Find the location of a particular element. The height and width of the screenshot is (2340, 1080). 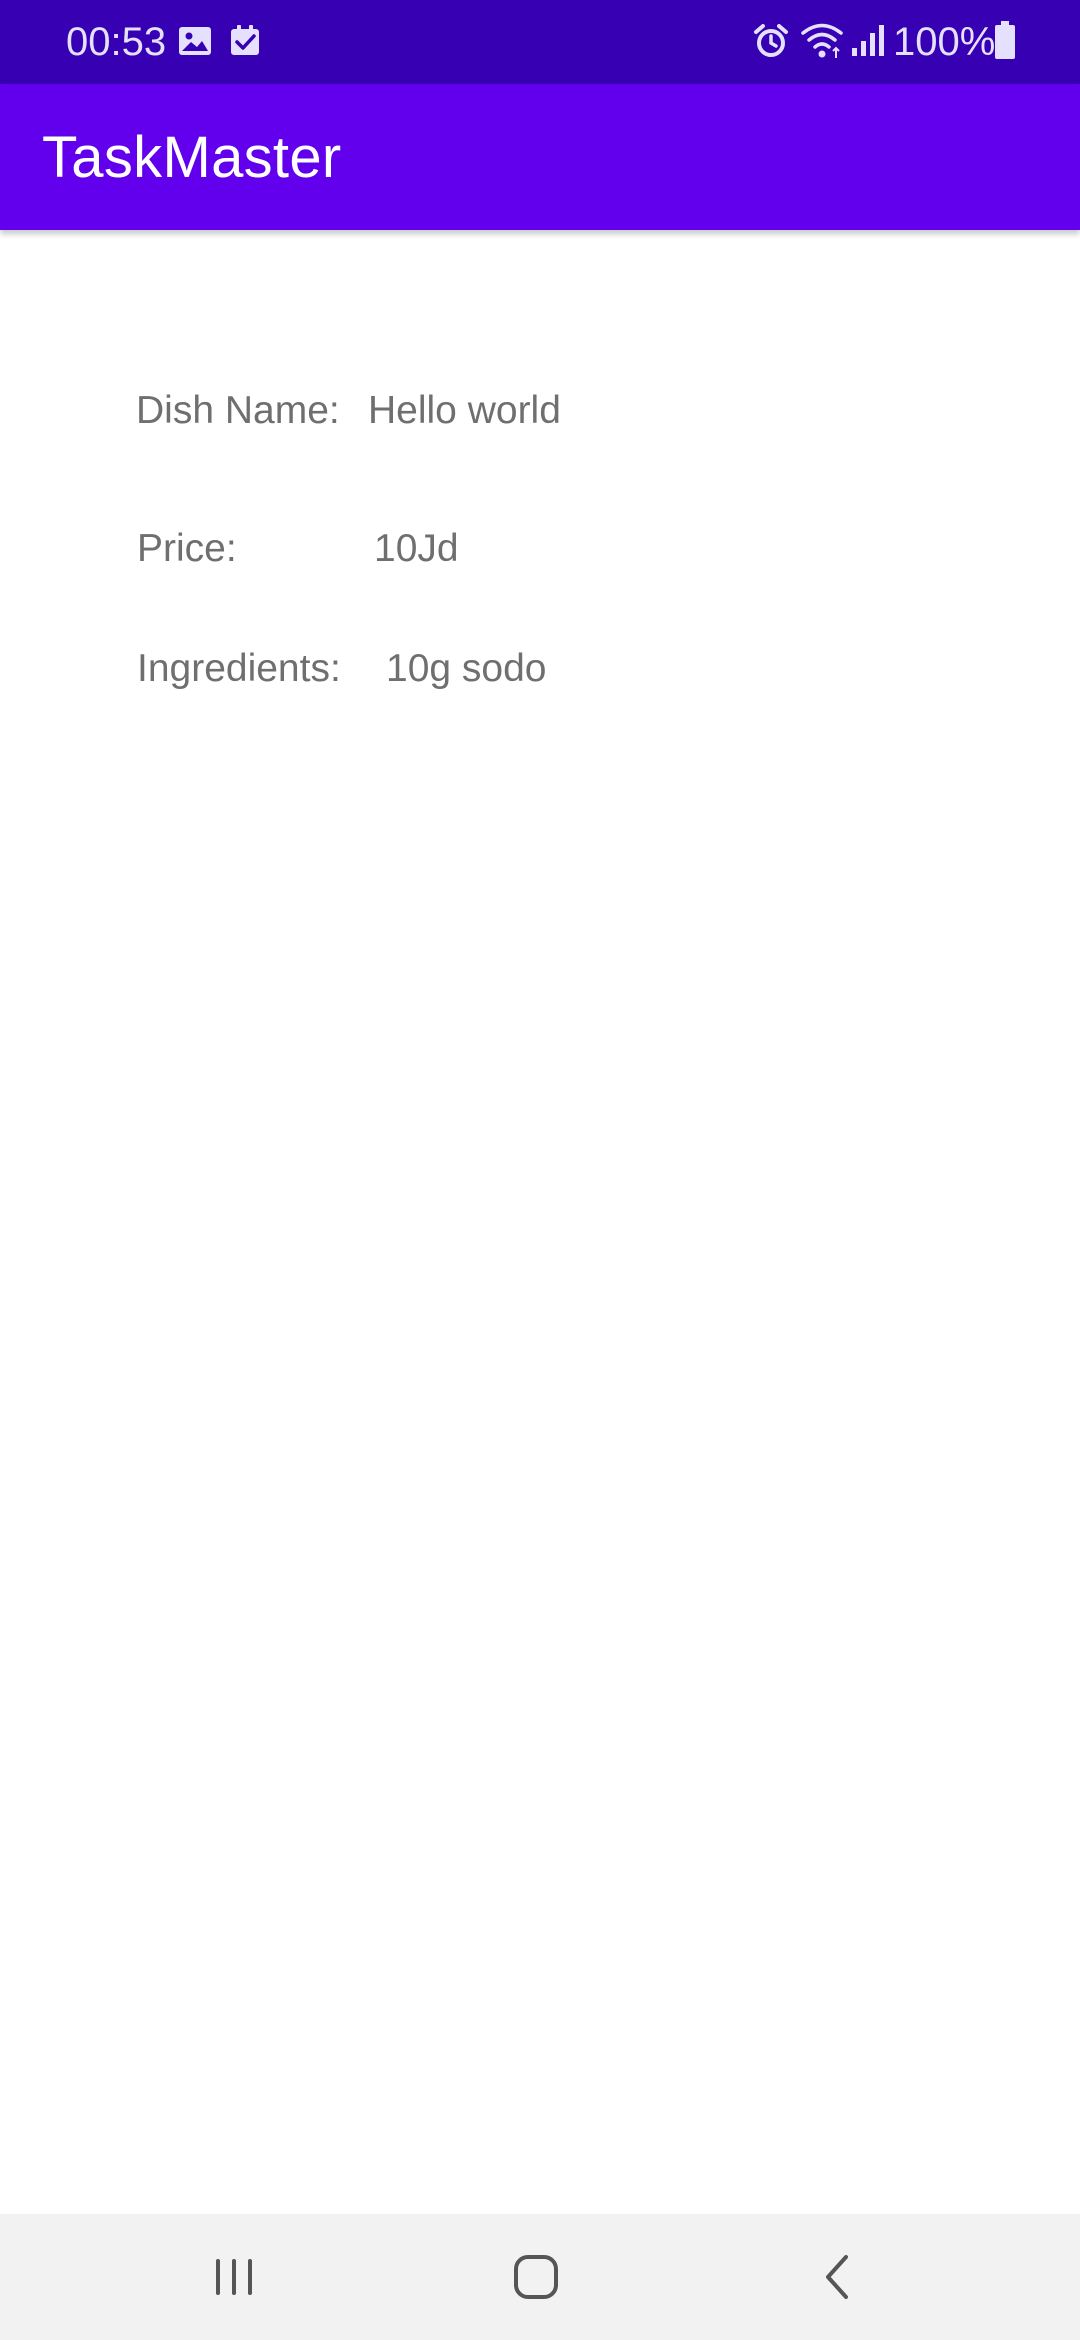

alarm-icon is located at coordinates (771, 40).